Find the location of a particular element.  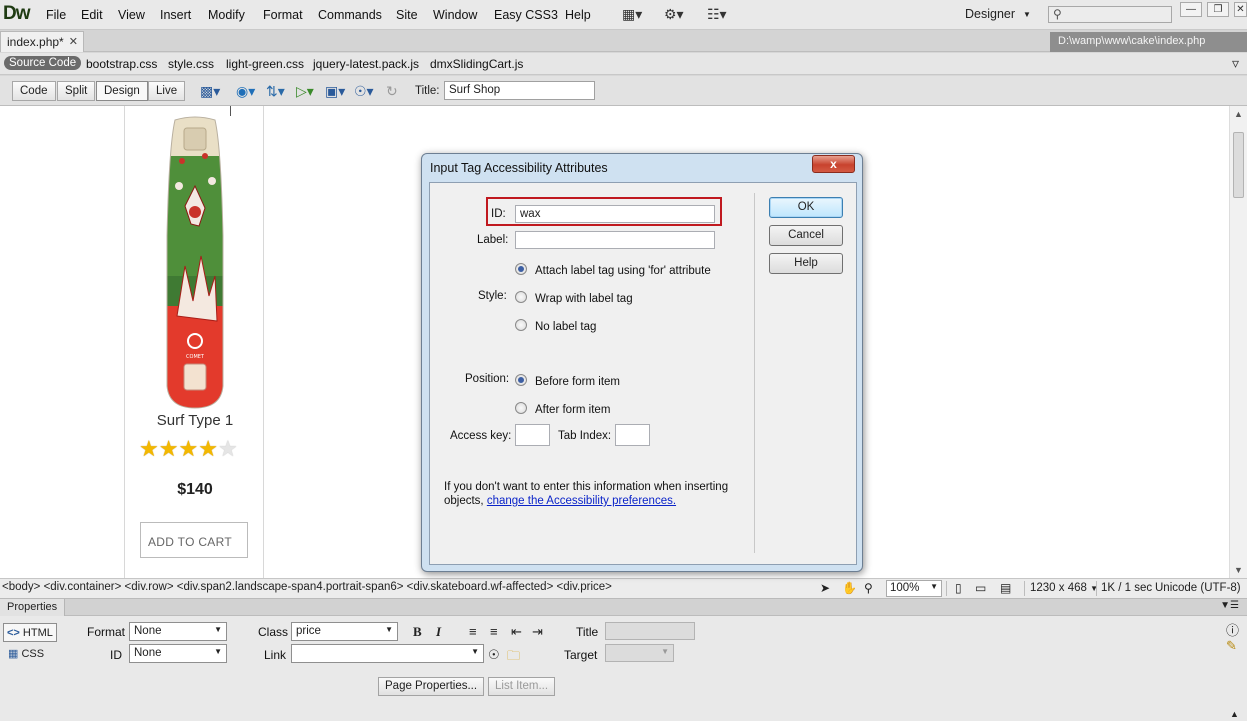

board-brand-text: COMET is located at coordinates (195, 357).